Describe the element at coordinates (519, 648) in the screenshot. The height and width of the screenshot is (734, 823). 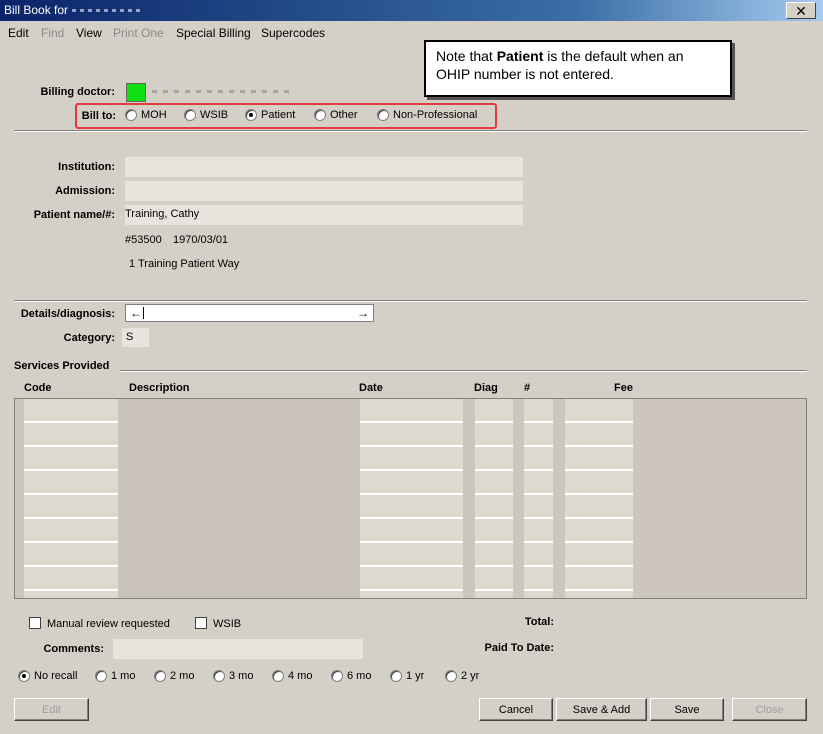
I see `paid-to-date-label: Paid To Date:` at that location.